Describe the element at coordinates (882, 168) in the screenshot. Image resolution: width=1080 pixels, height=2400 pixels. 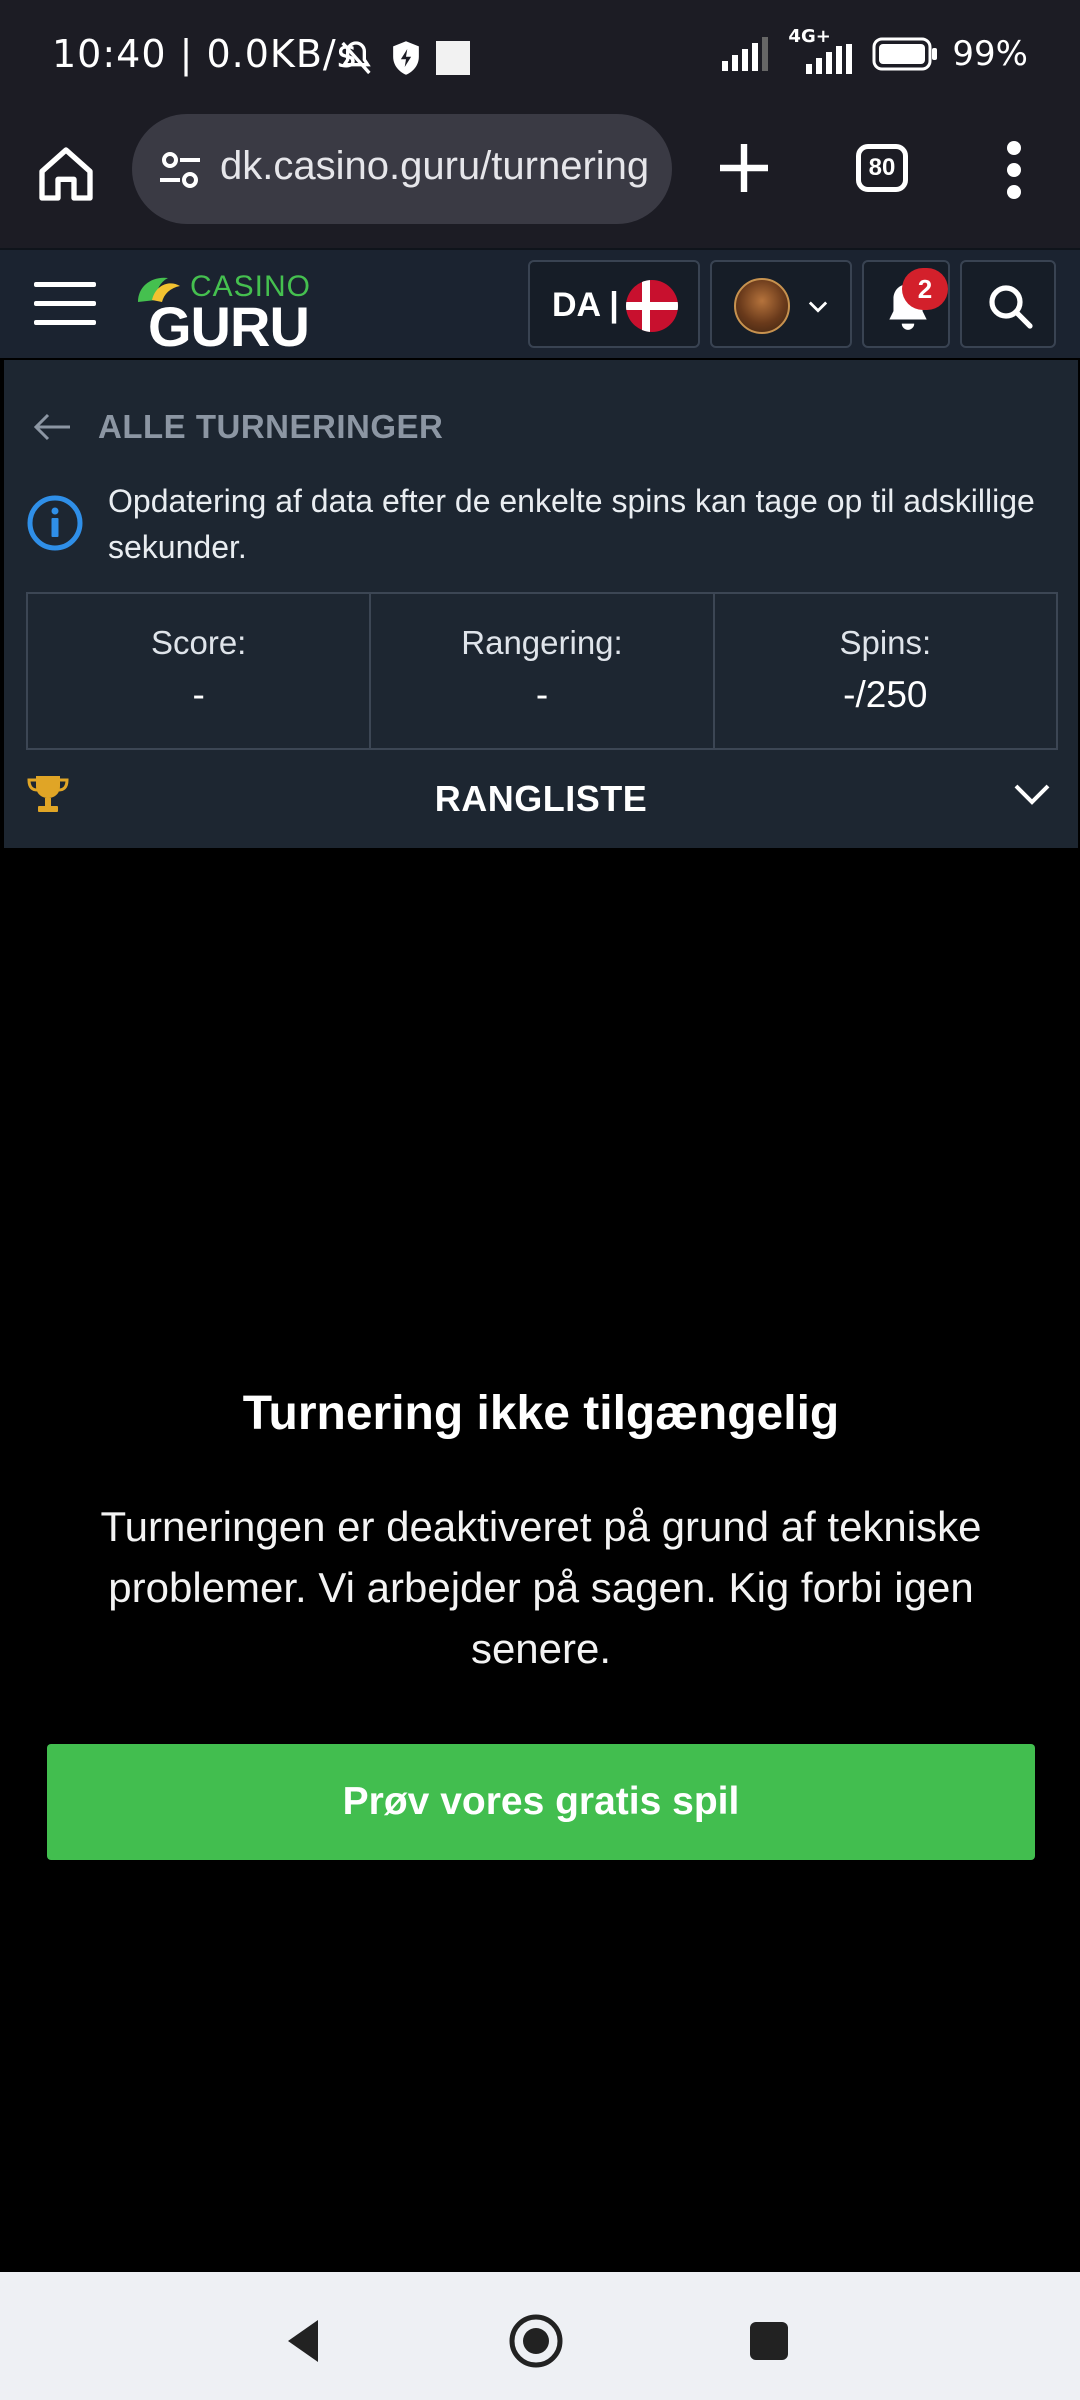
I see `tab-switcher-button: 80` at that location.